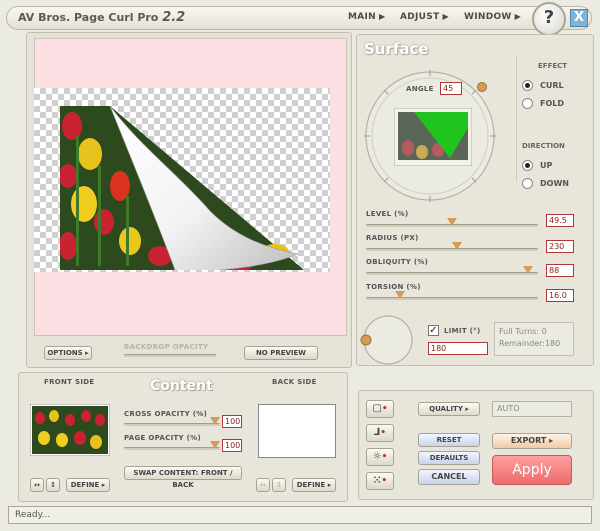 The image size is (600, 531). I want to click on back-flip-vertical-button: ↕, so click(279, 485).